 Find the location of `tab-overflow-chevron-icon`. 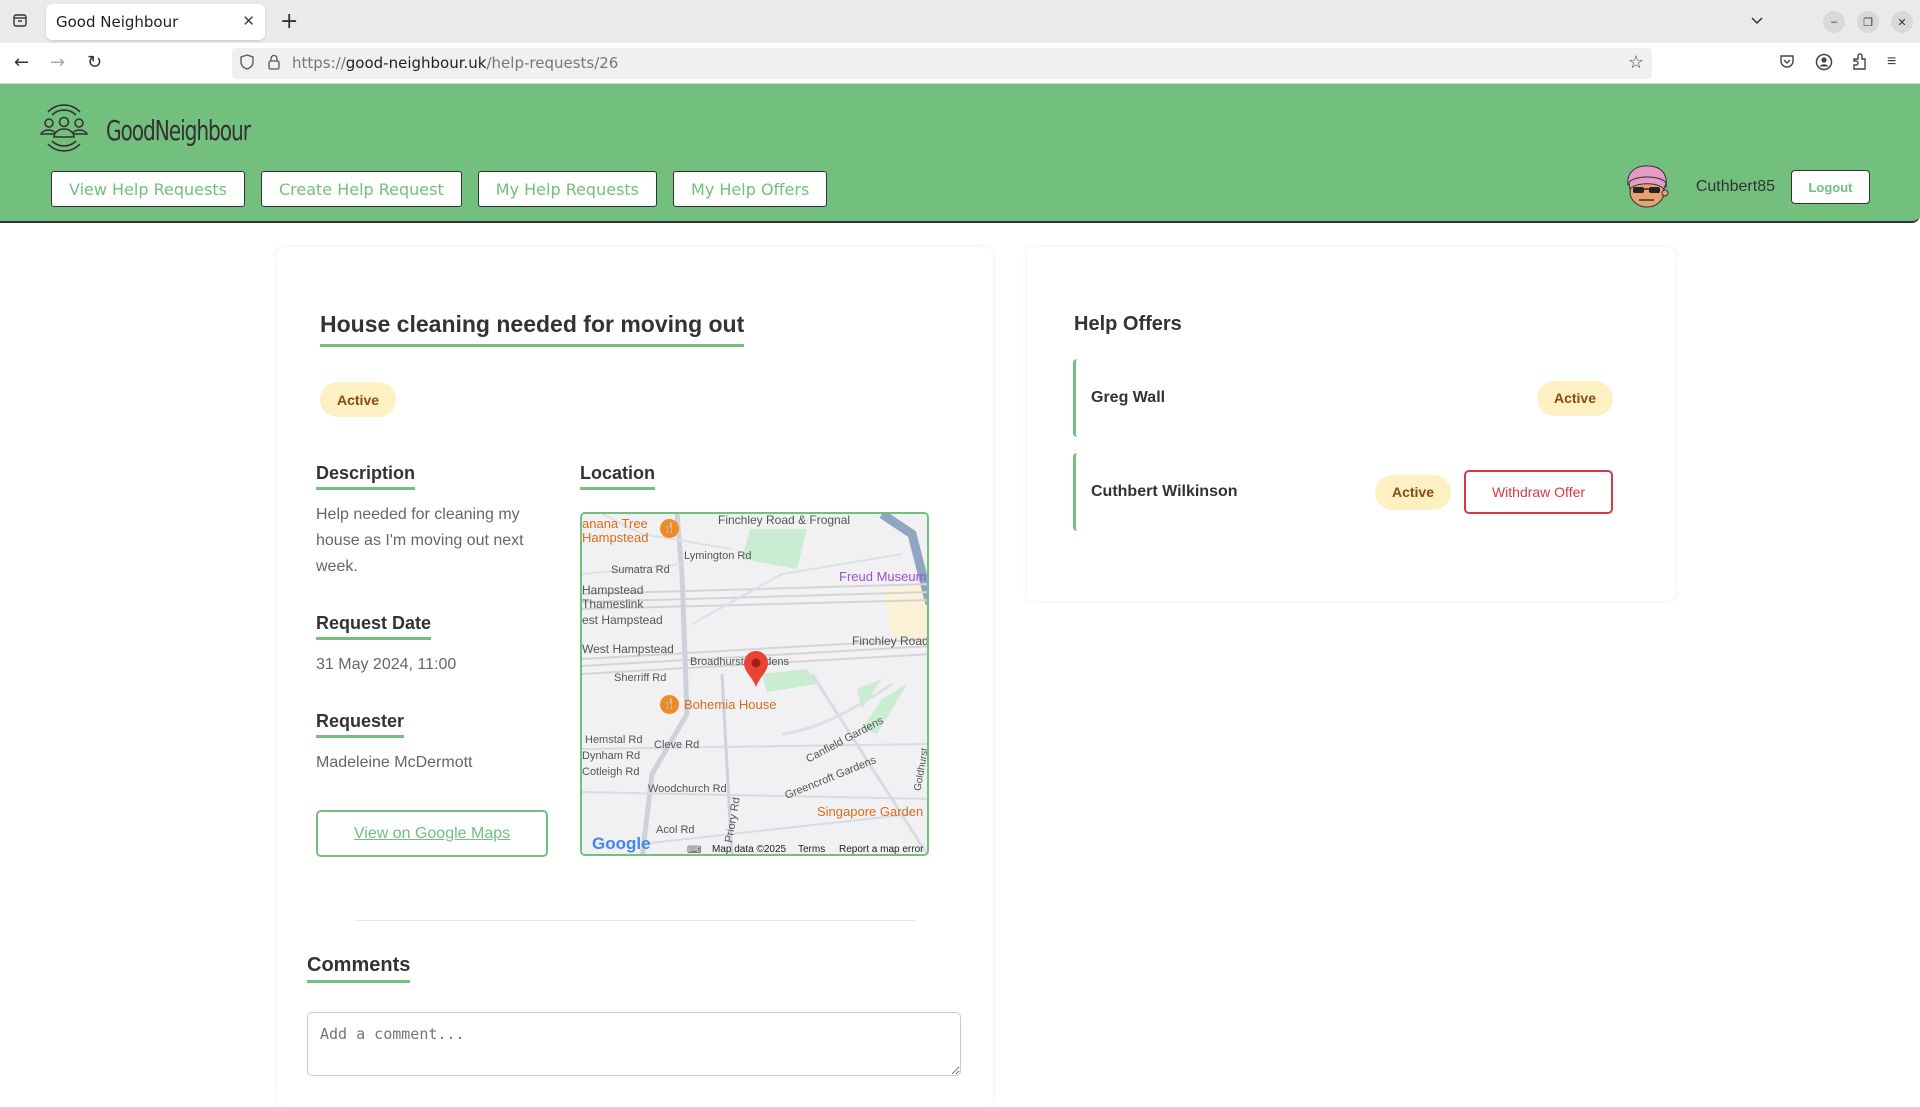

tab-overflow-chevron-icon is located at coordinates (1757, 22).